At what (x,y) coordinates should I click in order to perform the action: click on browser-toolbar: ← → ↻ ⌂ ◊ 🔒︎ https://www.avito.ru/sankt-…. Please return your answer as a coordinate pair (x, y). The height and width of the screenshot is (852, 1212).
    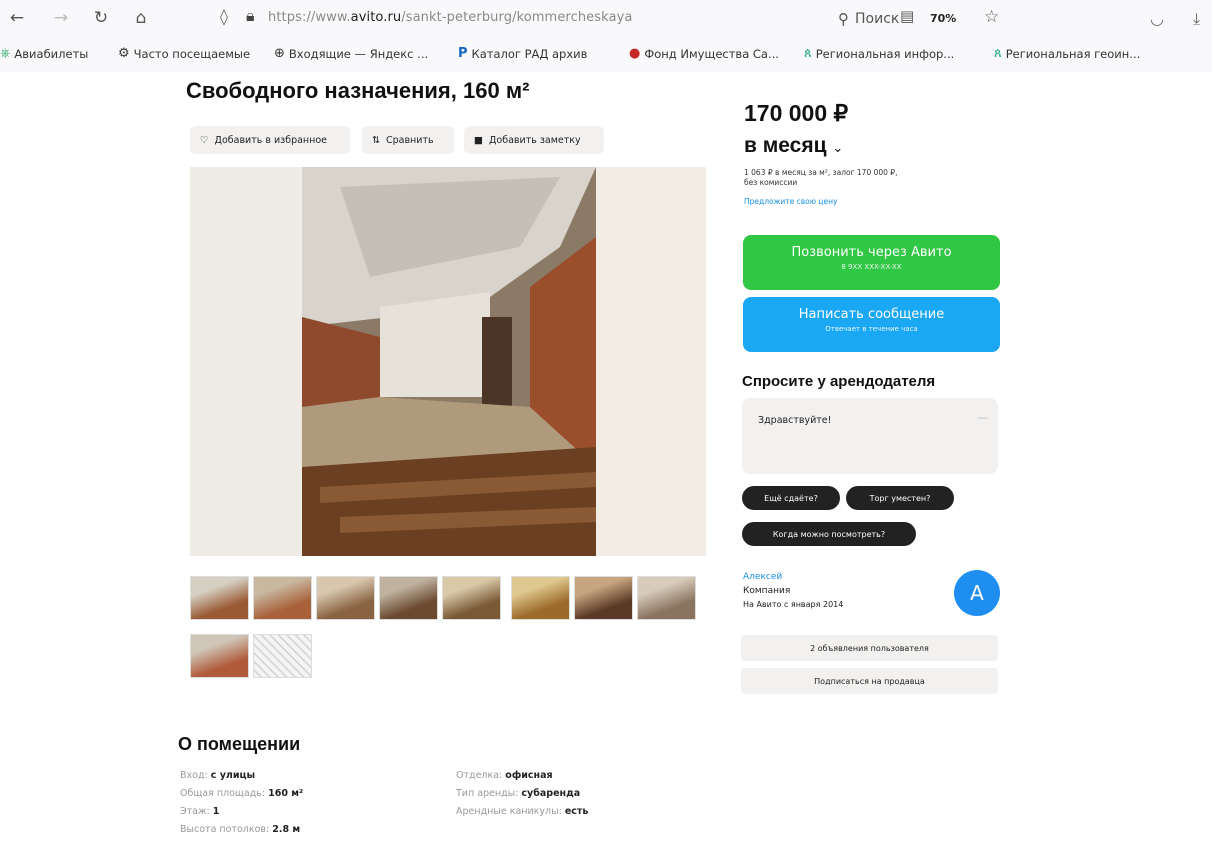
    Looking at the image, I should click on (606, 18).